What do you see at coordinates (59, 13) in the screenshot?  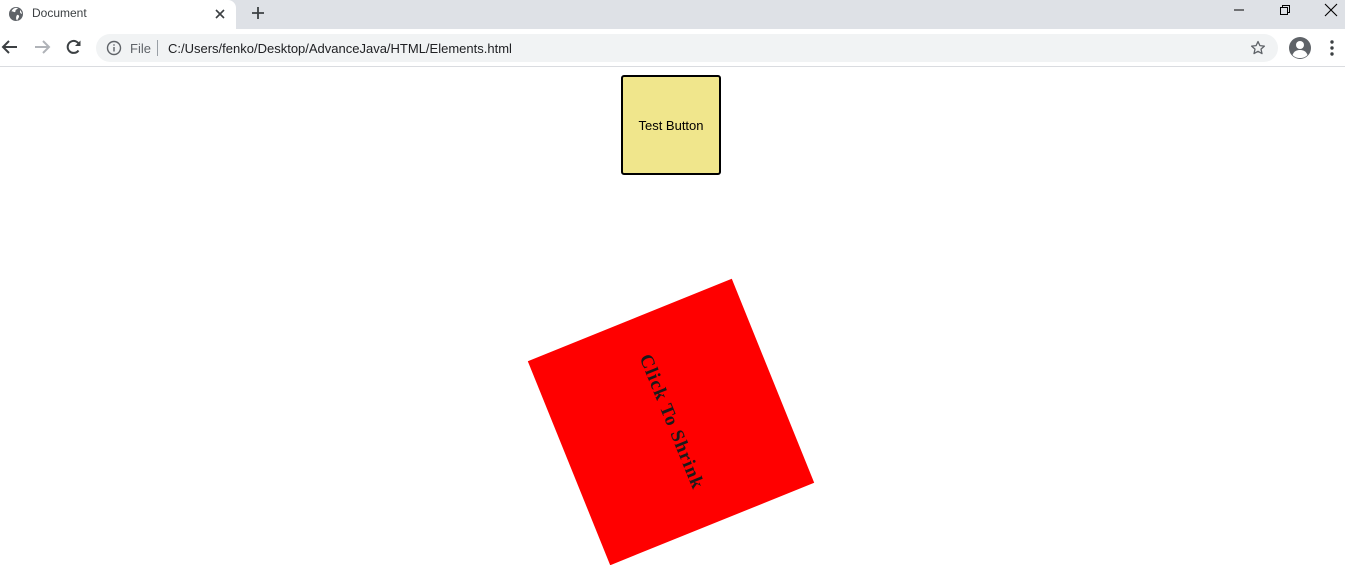 I see `tab-title: Document` at bounding box center [59, 13].